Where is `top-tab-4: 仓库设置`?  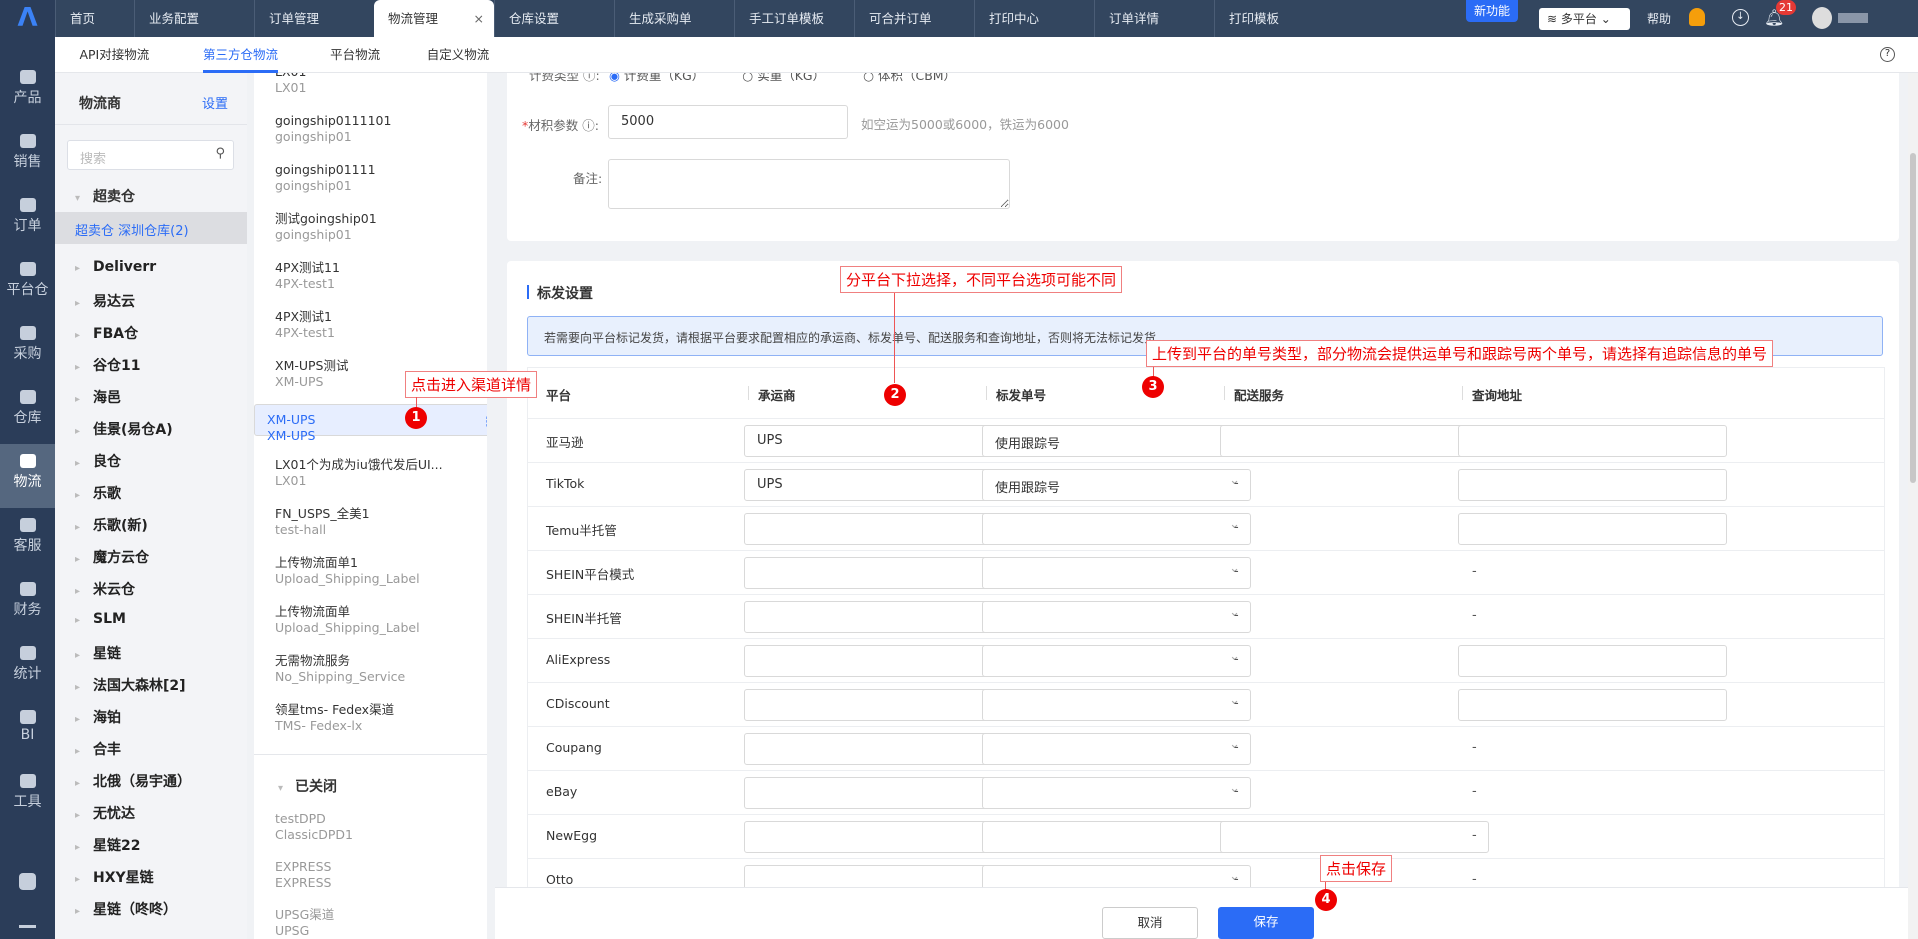 top-tab-4: 仓库设置 is located at coordinates (554, 18).